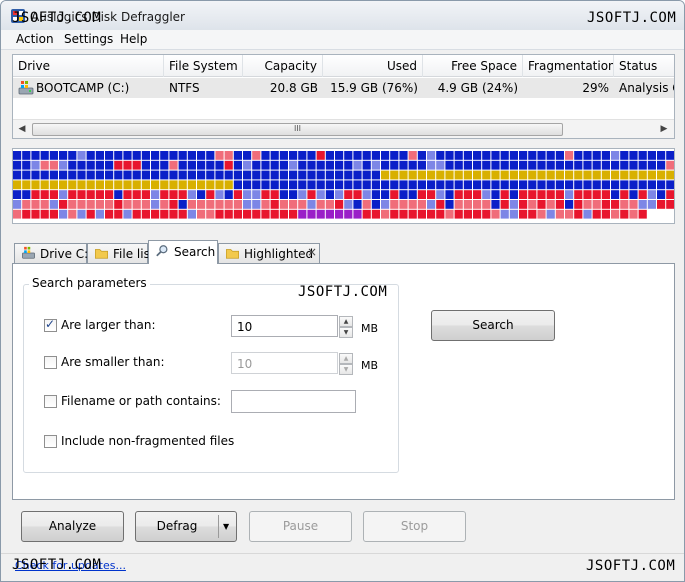 This screenshot has width=685, height=582. I want to click on tab-search: Search, so click(183, 252).